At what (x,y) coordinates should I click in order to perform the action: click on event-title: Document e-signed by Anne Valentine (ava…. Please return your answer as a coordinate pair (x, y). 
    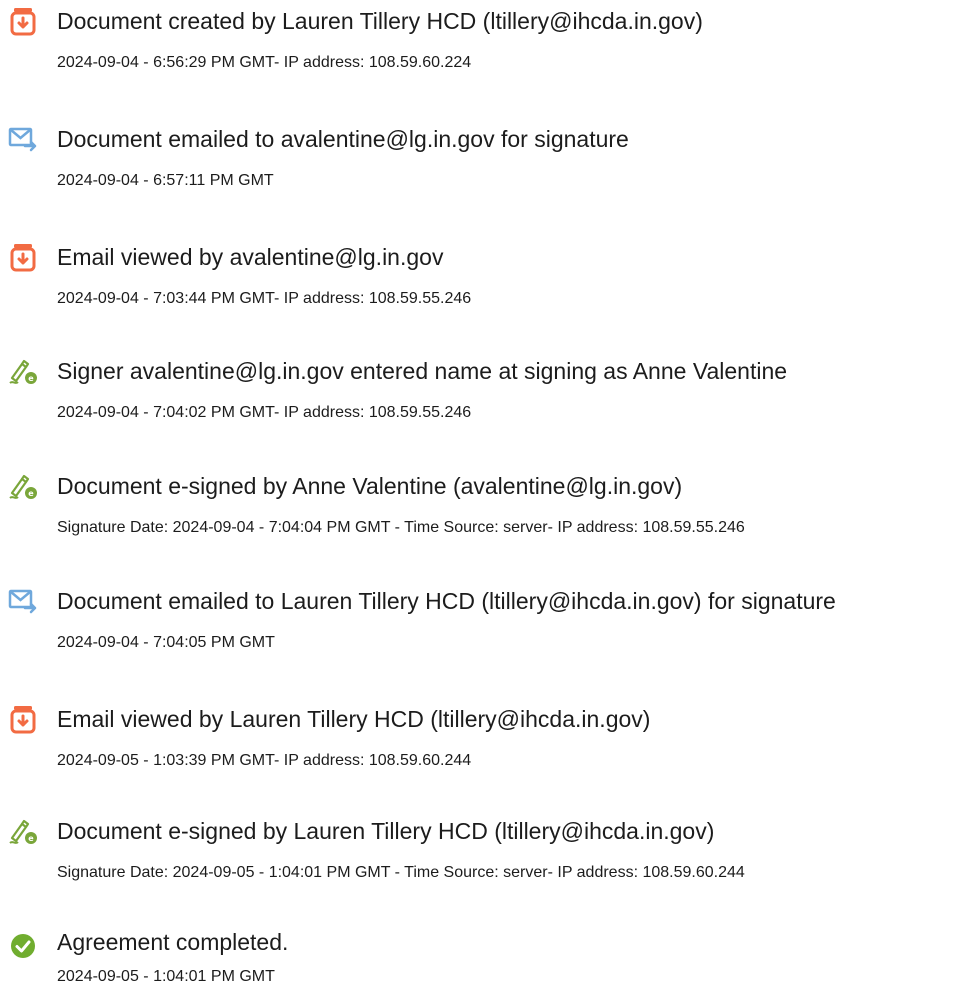
    Looking at the image, I should click on (370, 486).